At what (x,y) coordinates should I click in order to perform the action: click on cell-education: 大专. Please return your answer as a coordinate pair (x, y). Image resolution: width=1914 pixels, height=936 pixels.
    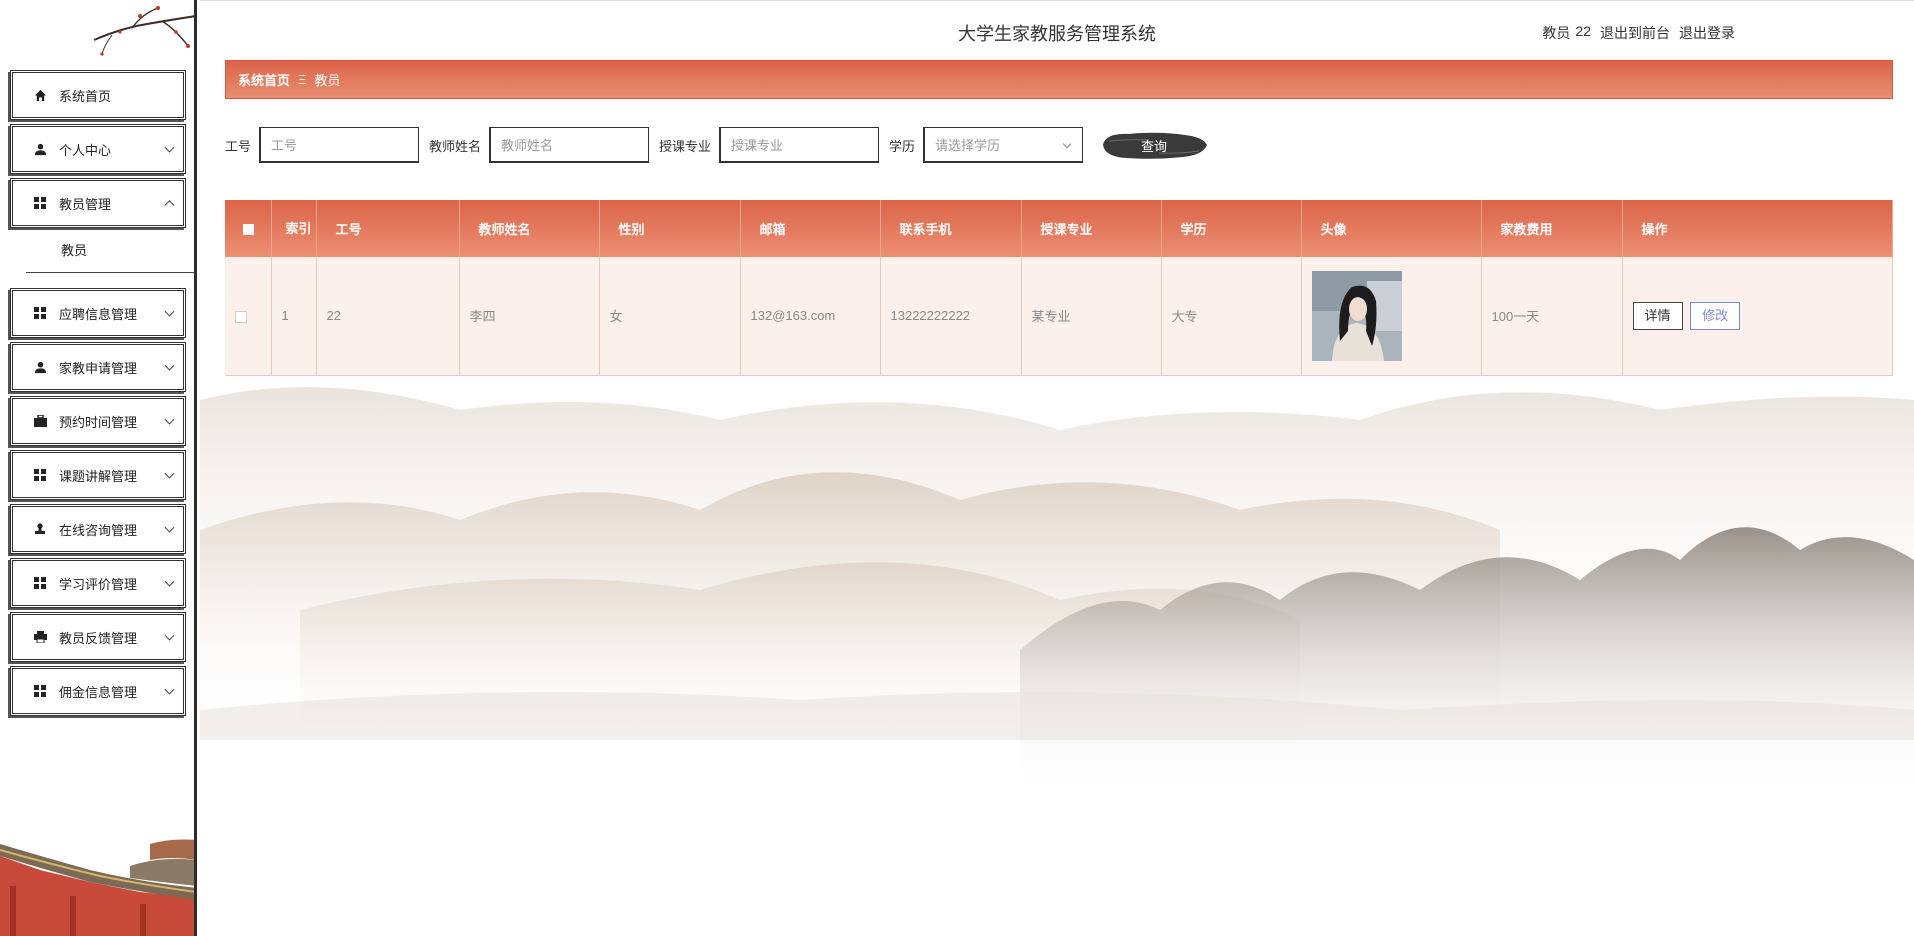
    Looking at the image, I should click on (1231, 316).